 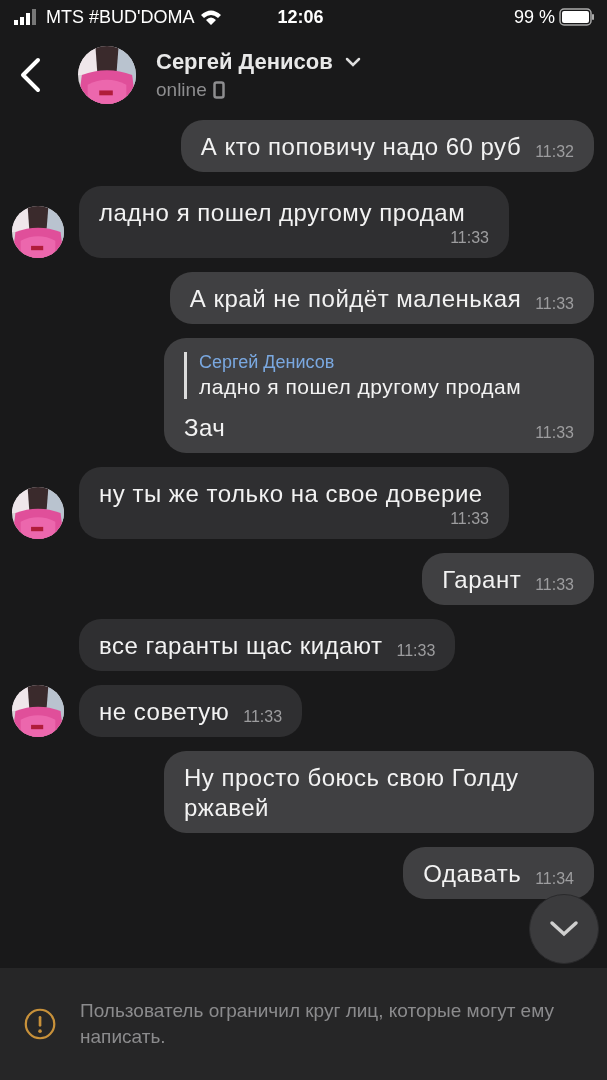 I want to click on message-bubble: ну ты же только на свое доверие 11:33, so click(x=294, y=503).